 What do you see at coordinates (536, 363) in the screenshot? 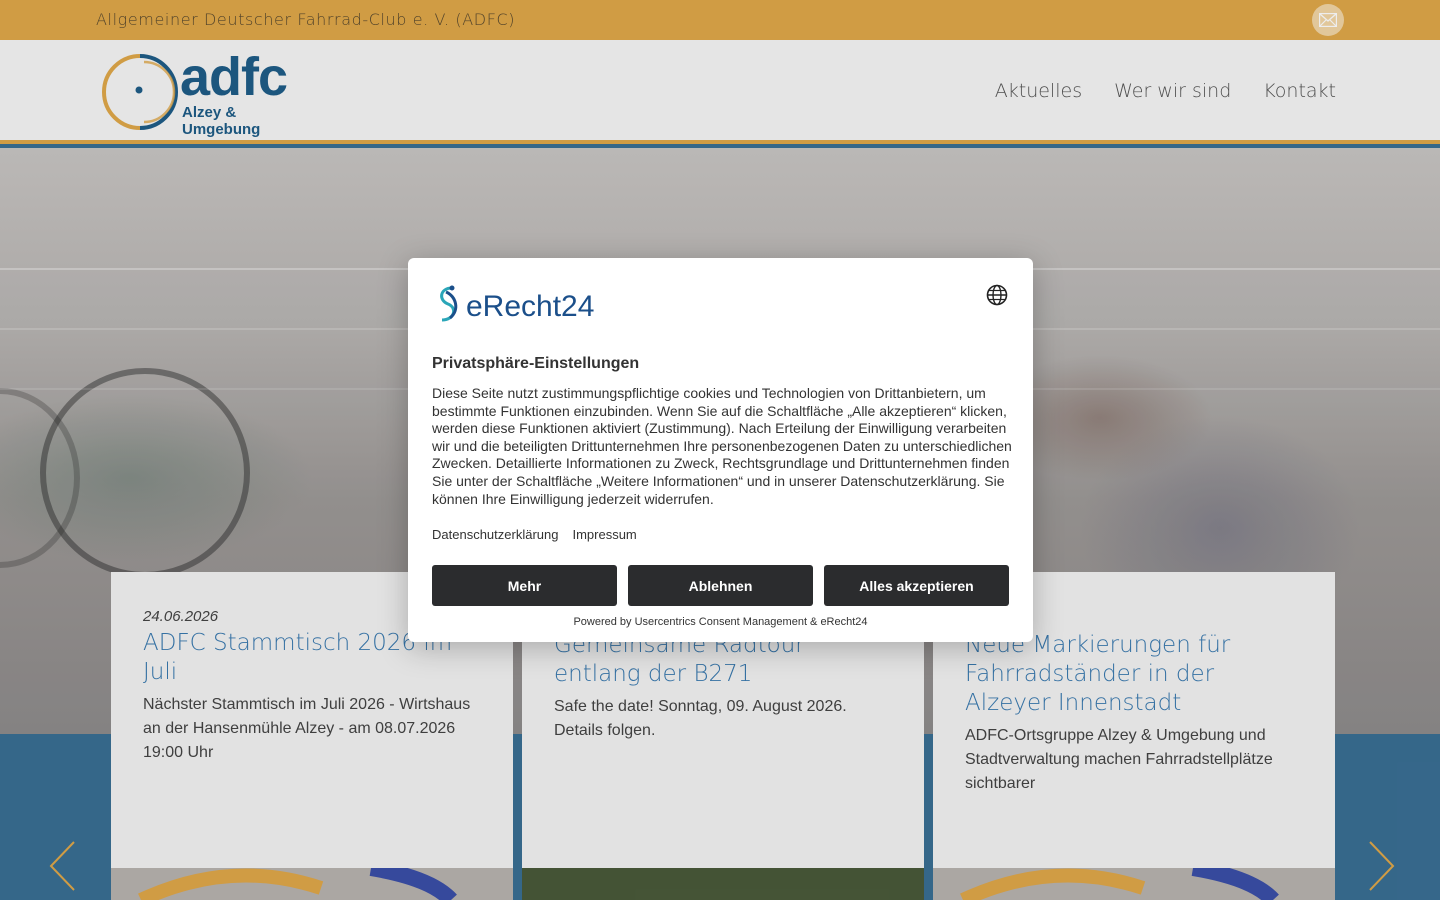
I see `consent-title: Privatsphäre-Einstellungen` at bounding box center [536, 363].